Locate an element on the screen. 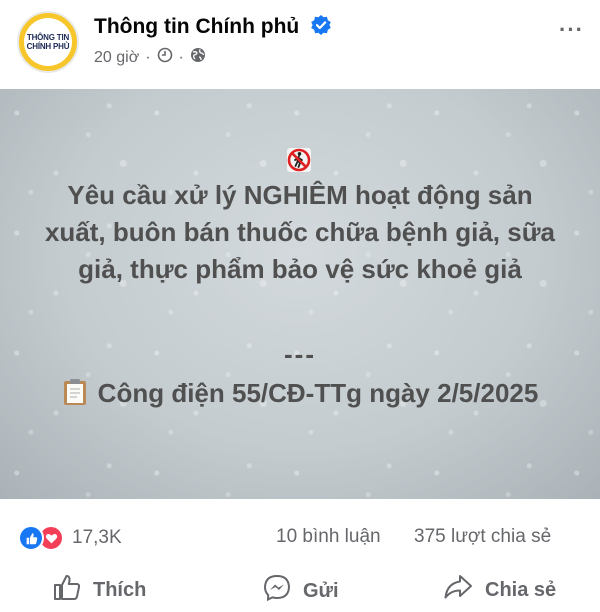  avatar: THÔNG TIN CHÍNH PHỦ is located at coordinates (48, 42).